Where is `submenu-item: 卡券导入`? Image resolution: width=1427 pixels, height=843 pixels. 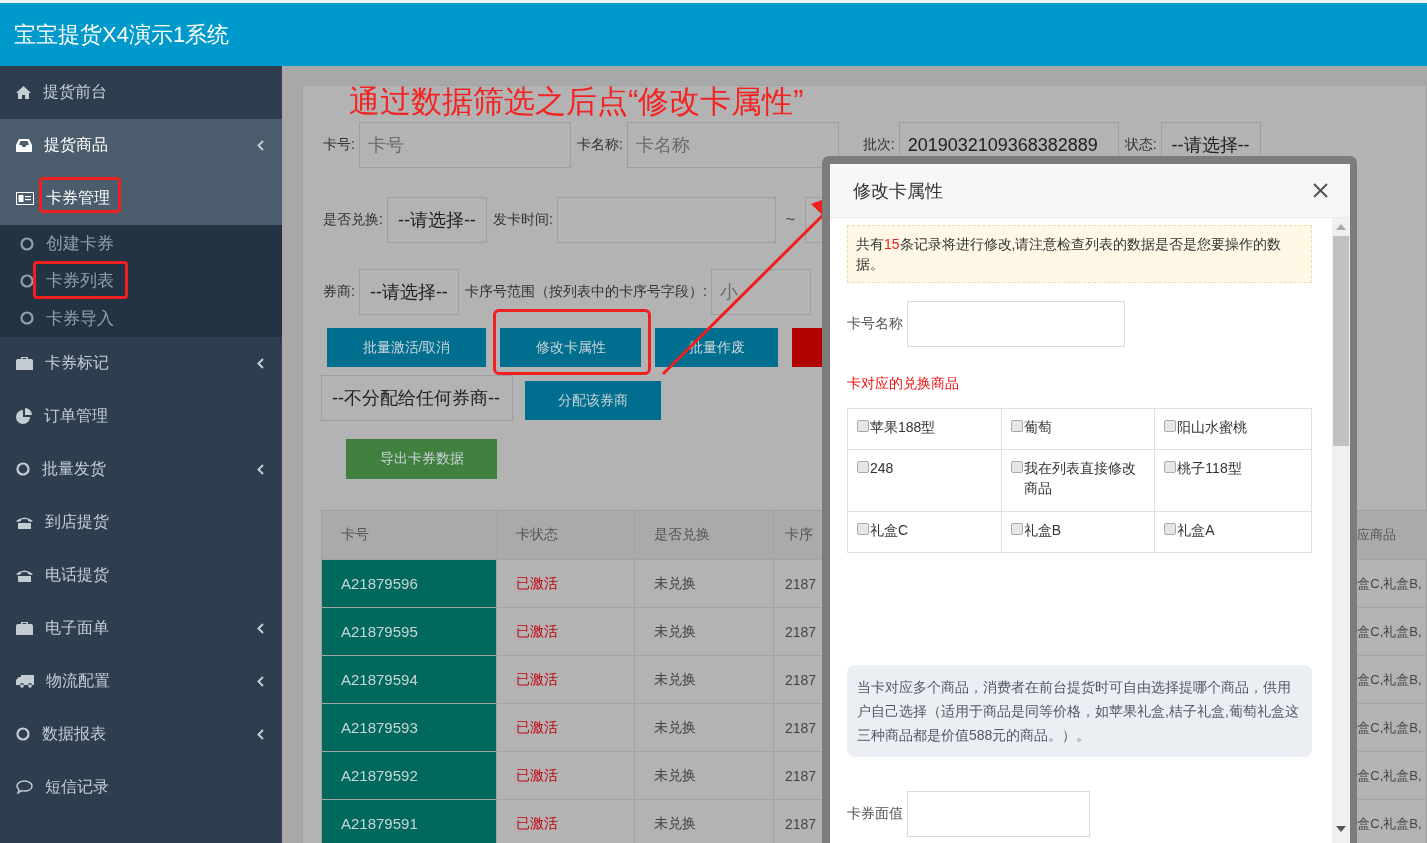
submenu-item: 卡券导入 is located at coordinates (141, 318).